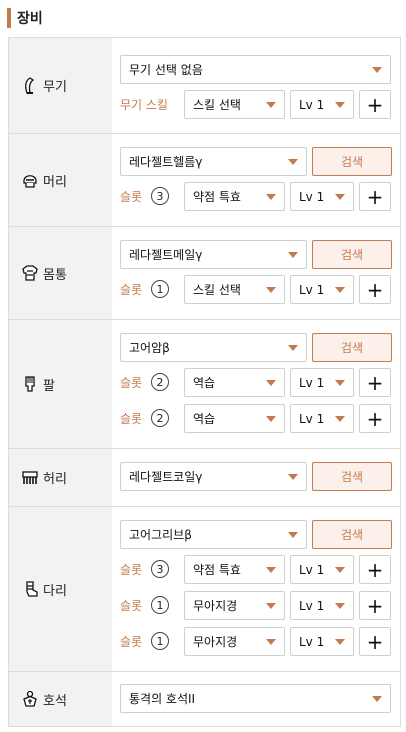  Describe the element at coordinates (213, 254) in the screenshot. I see `body-armor-select: 레다젤트메일γ` at that location.